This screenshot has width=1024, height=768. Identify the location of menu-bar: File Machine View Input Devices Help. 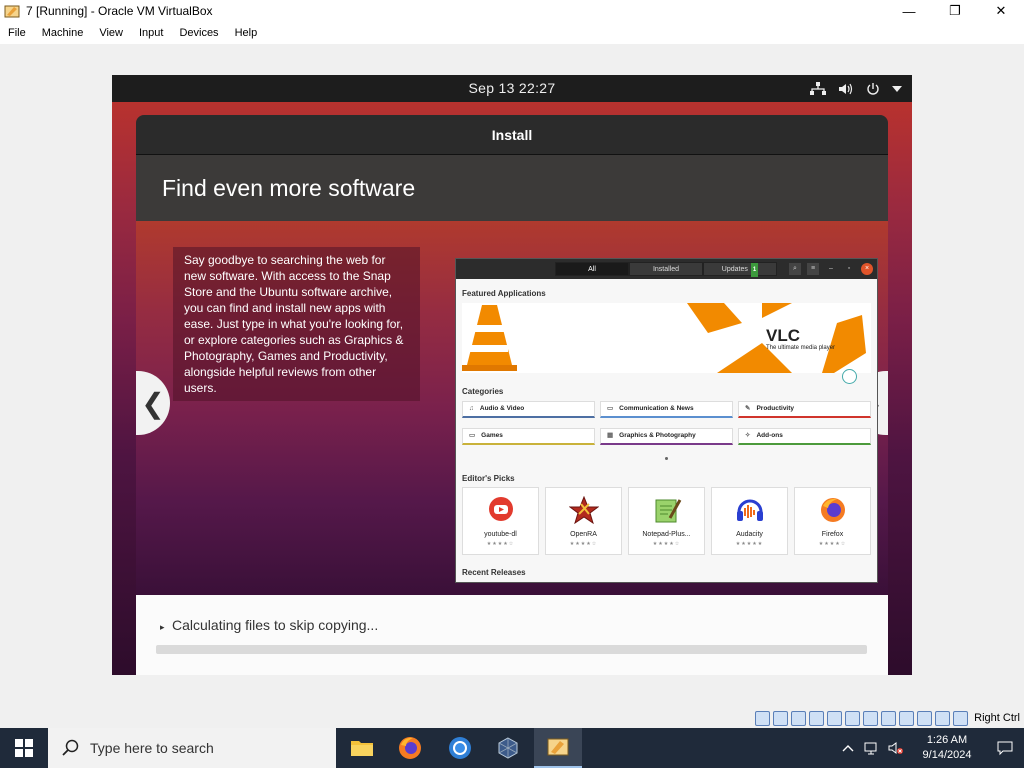
(512, 33).